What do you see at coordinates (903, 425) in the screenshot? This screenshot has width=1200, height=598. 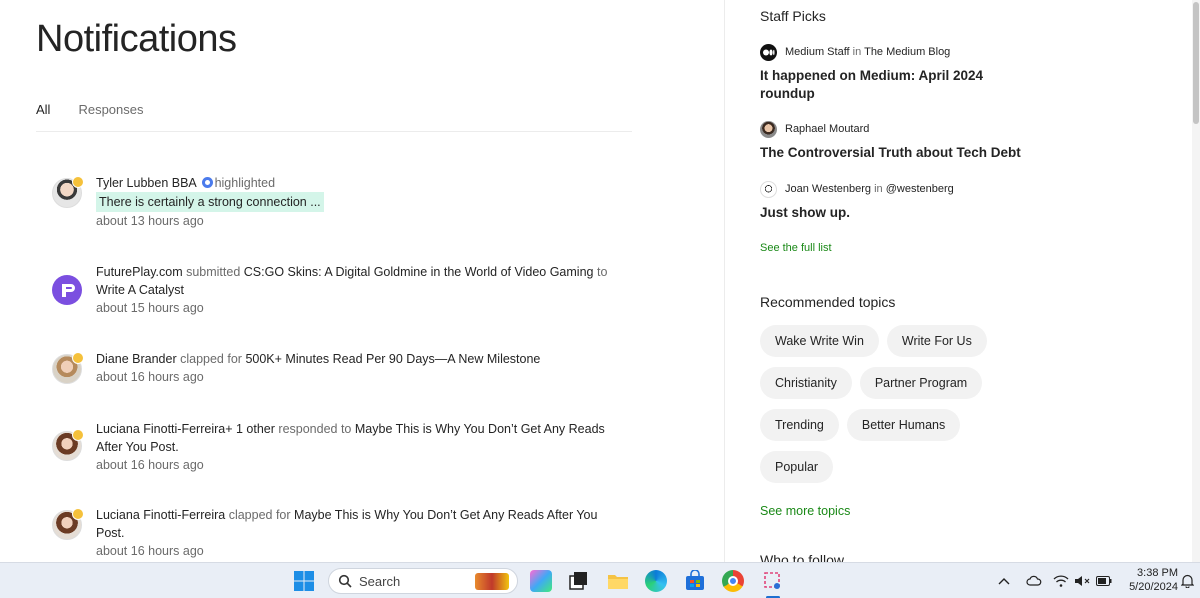 I see `topic-chip: Better Humans` at bounding box center [903, 425].